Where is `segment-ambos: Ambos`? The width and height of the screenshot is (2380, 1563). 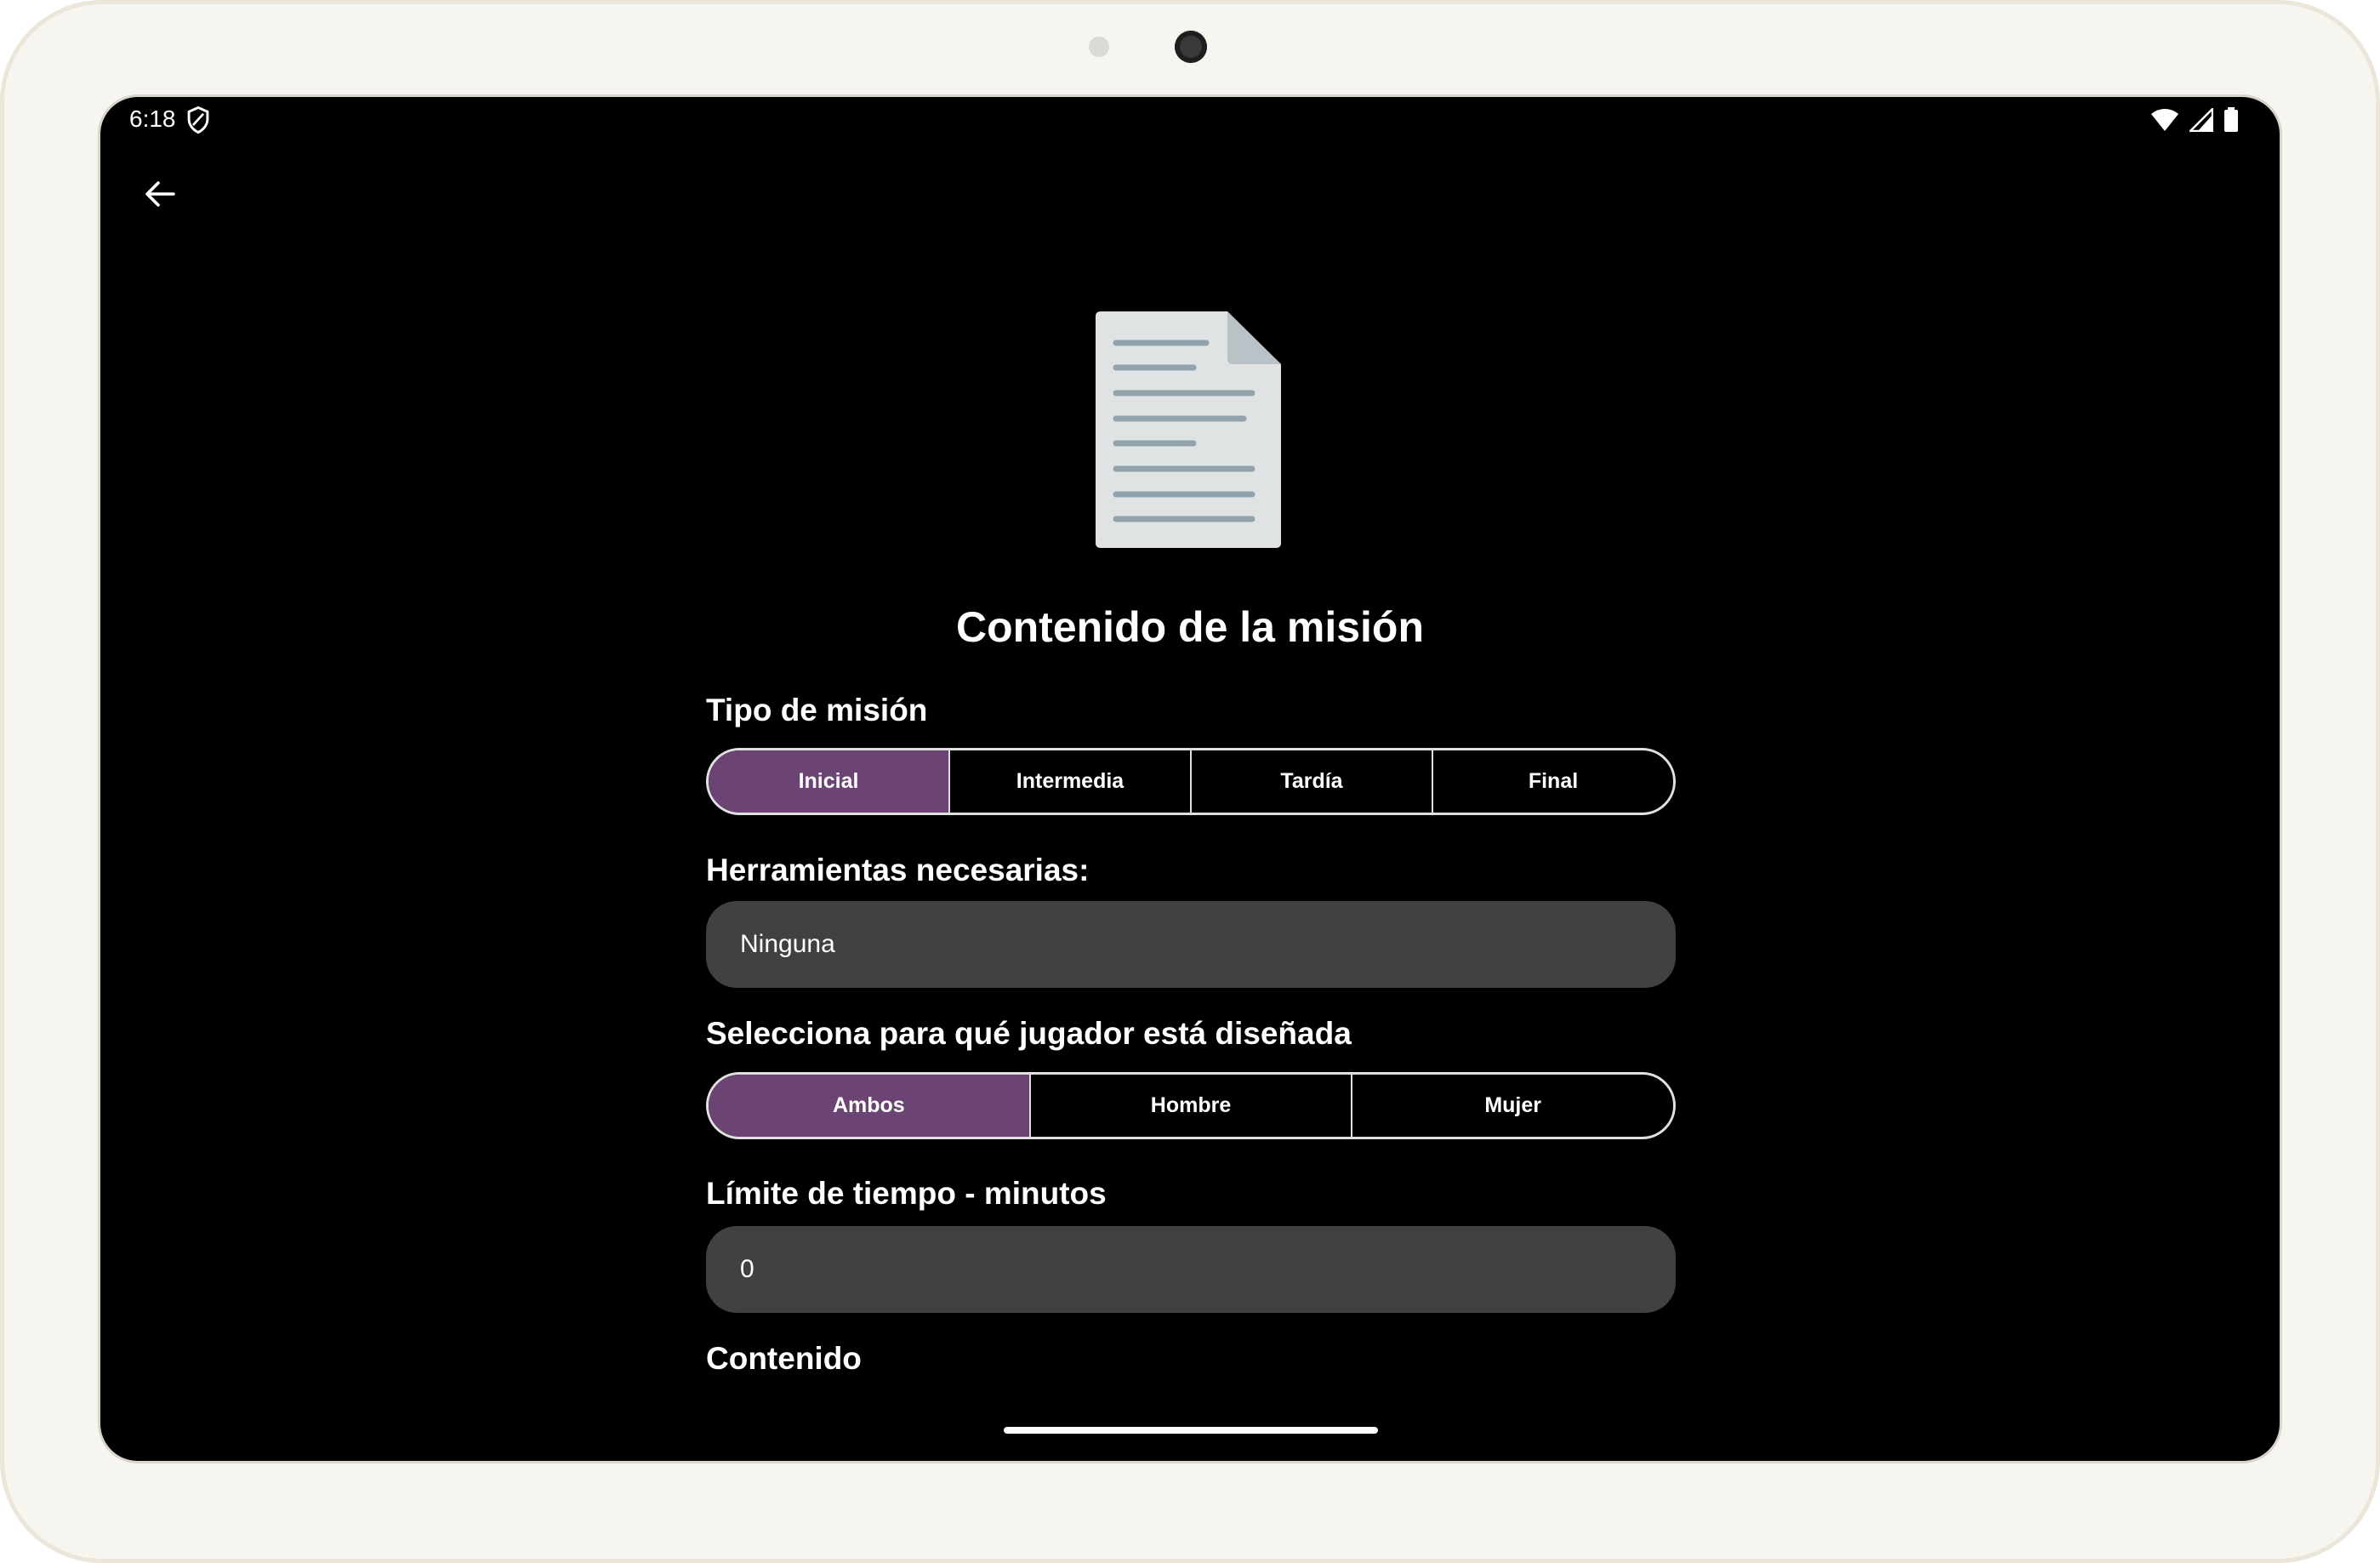
segment-ambos: Ambos is located at coordinates (869, 1106).